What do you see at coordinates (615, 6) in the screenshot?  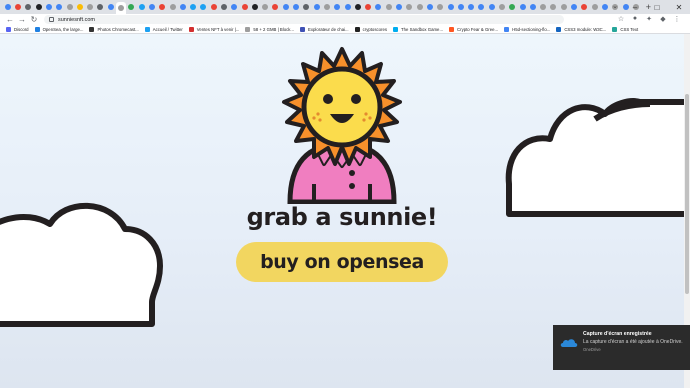 I see `tab-search-icon: ⌄` at bounding box center [615, 6].